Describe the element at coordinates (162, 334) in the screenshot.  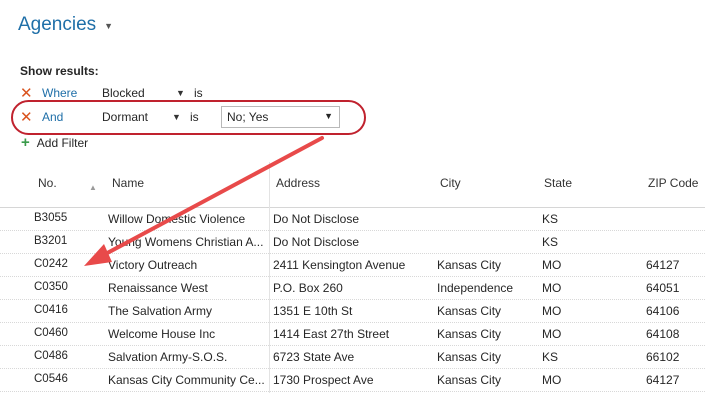
I see `cell-name: Welcome House Inc` at that location.